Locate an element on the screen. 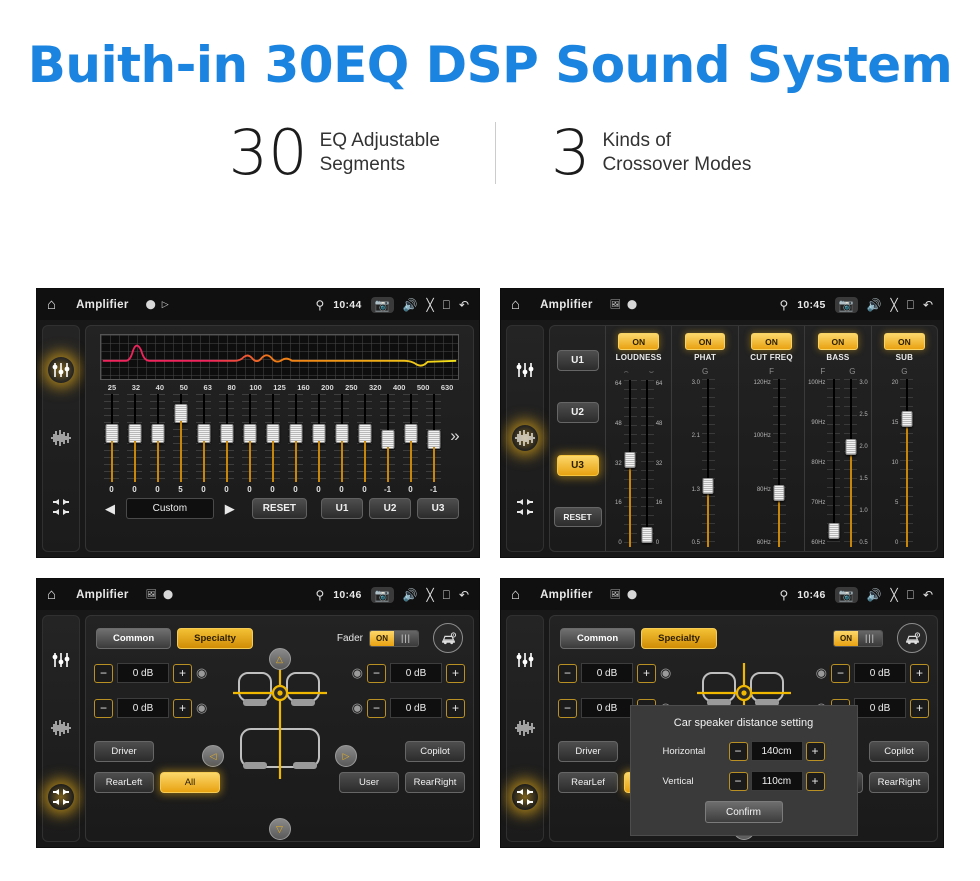  preset-u2-button: U2 is located at coordinates (577, 413).